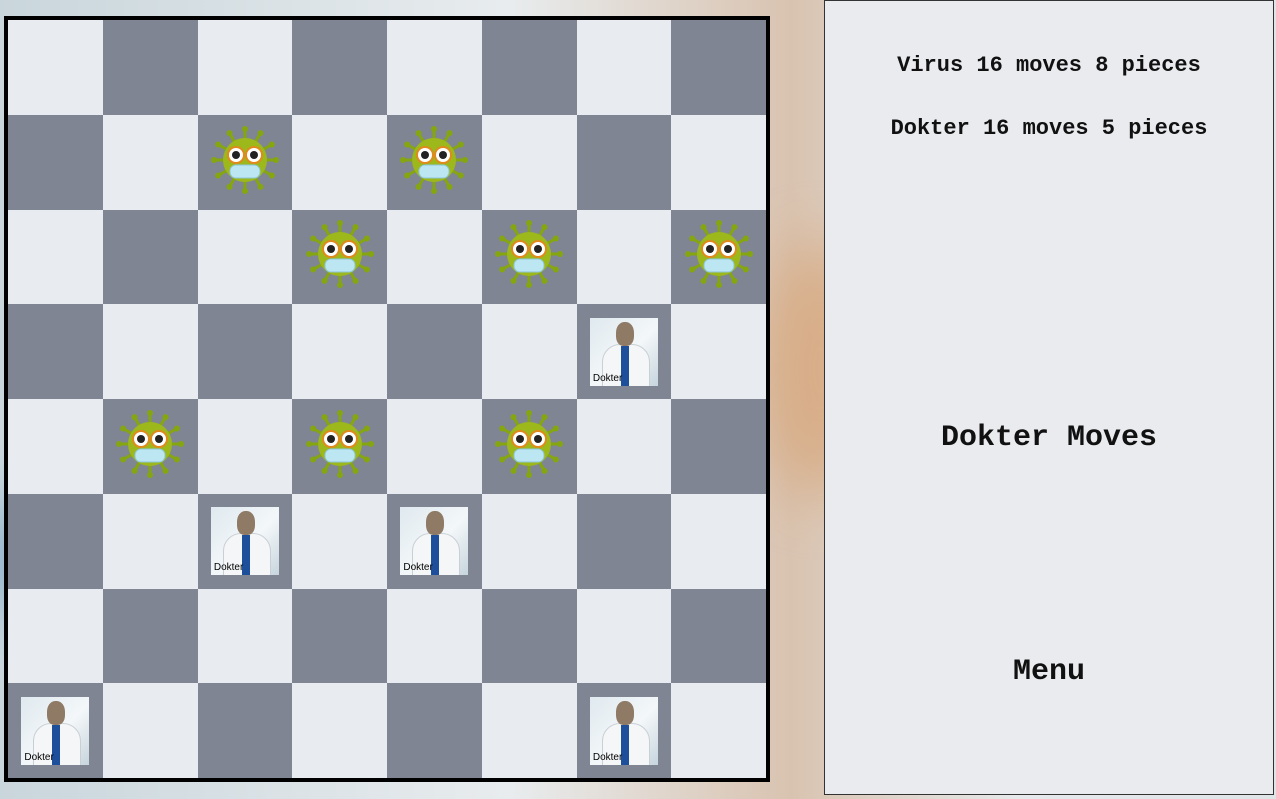 The image size is (1276, 799). Describe the element at coordinates (1049, 438) in the screenshot. I see `turn-indicator: Dokter Moves` at that location.